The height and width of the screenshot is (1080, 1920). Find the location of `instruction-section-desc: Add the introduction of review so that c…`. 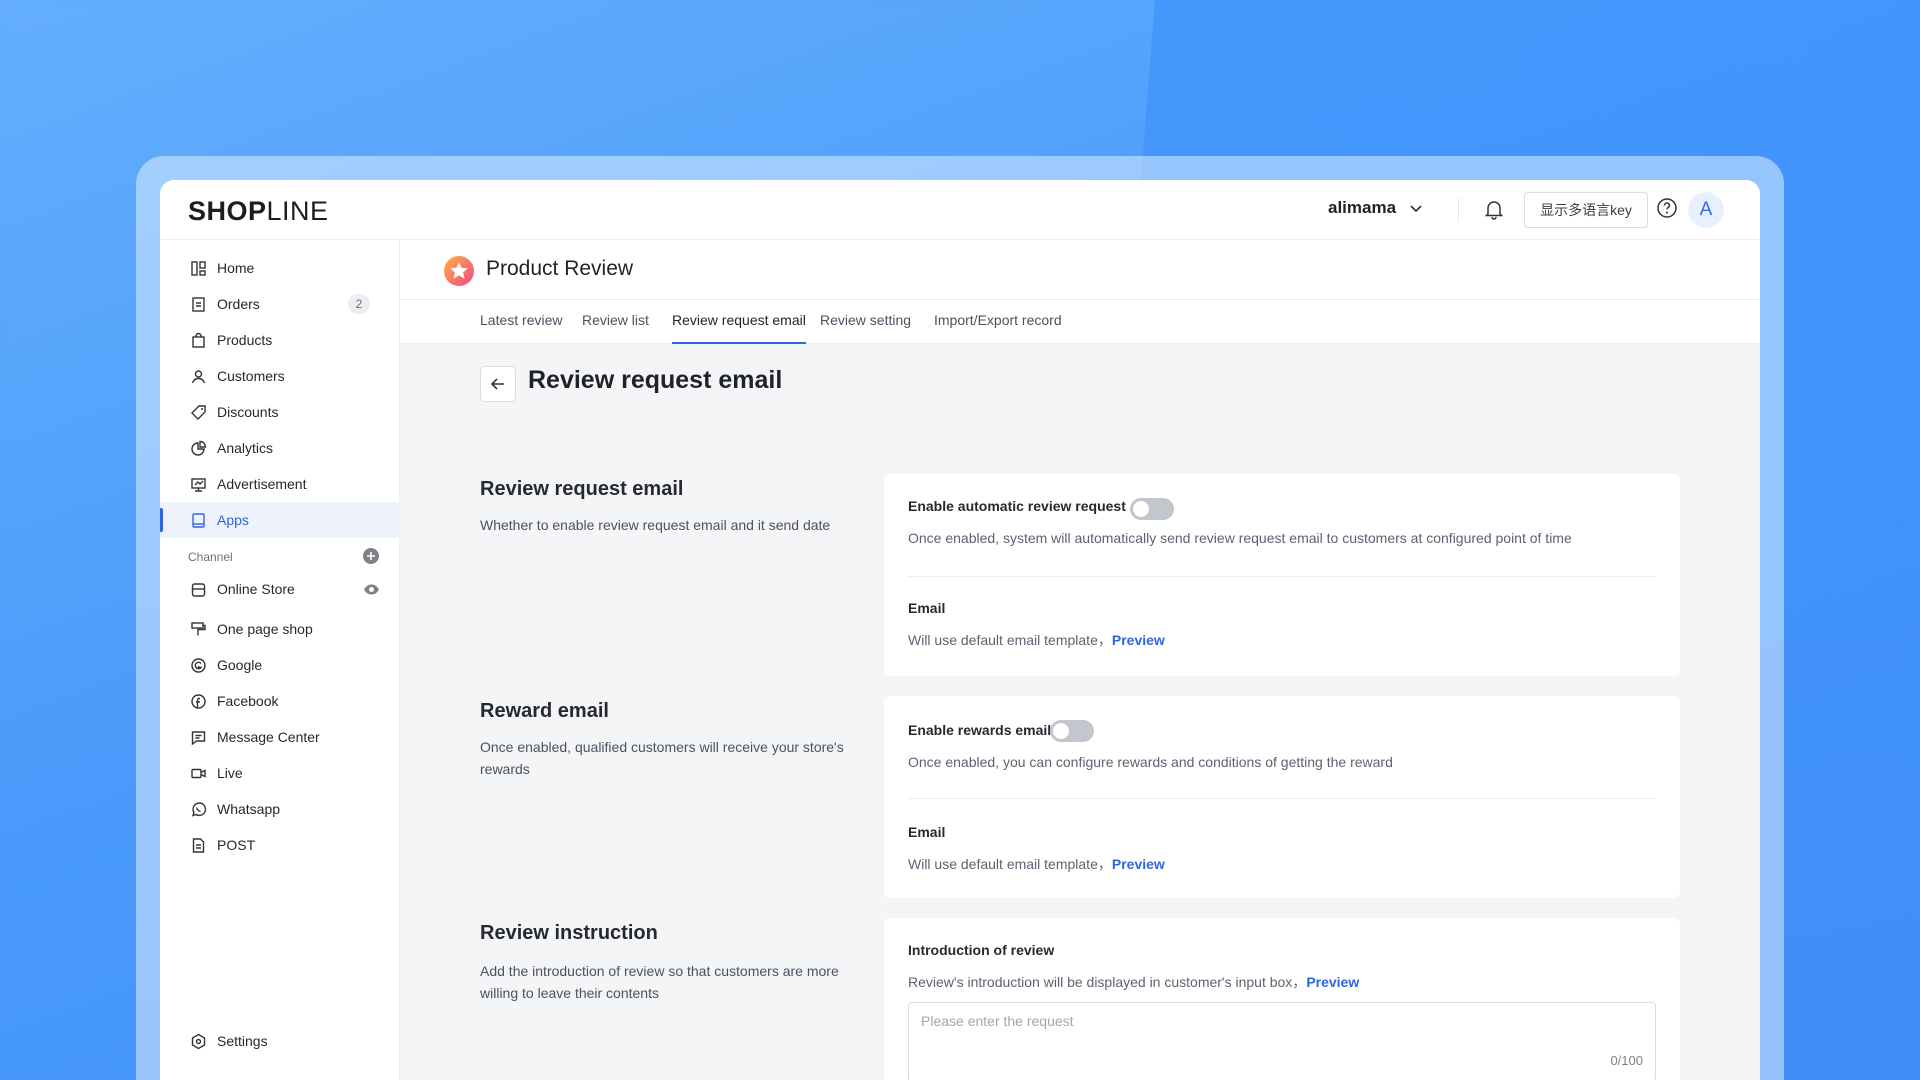

instruction-section-desc: Add the introduction of review so that c… is located at coordinates (659, 982).